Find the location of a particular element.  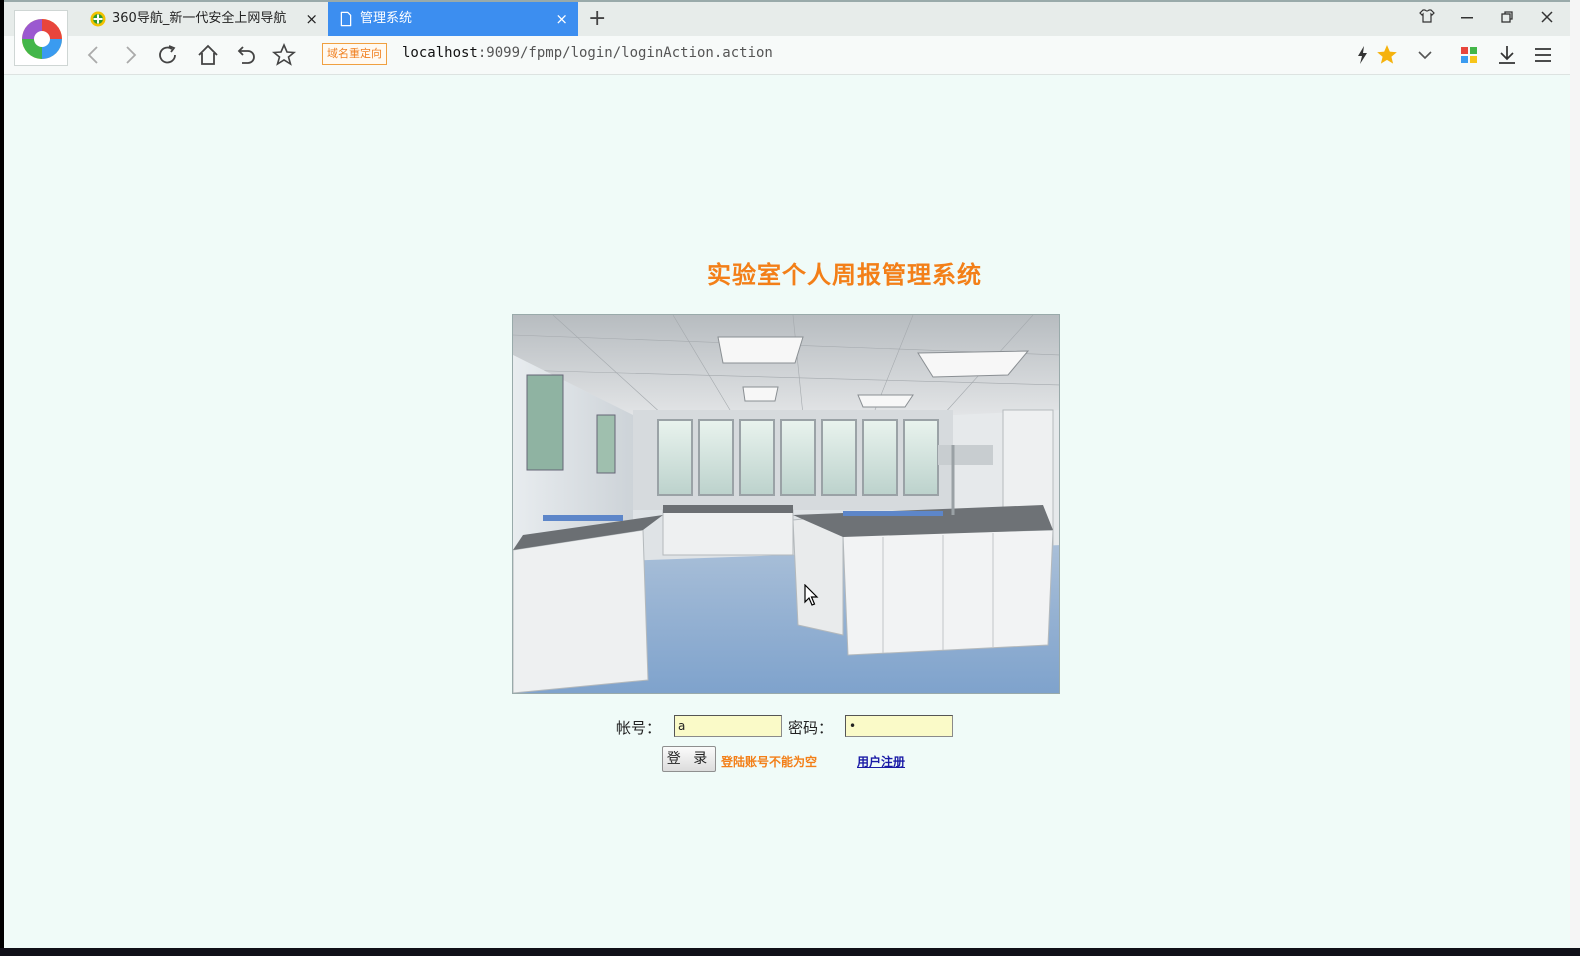

menu-icon is located at coordinates (1543, 55).